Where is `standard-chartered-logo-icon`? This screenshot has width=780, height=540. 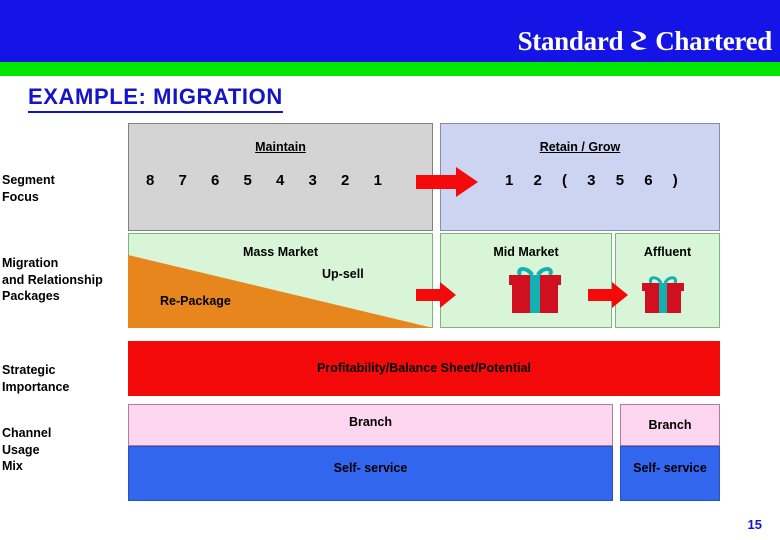
standard-chartered-logo-icon is located at coordinates (639, 41).